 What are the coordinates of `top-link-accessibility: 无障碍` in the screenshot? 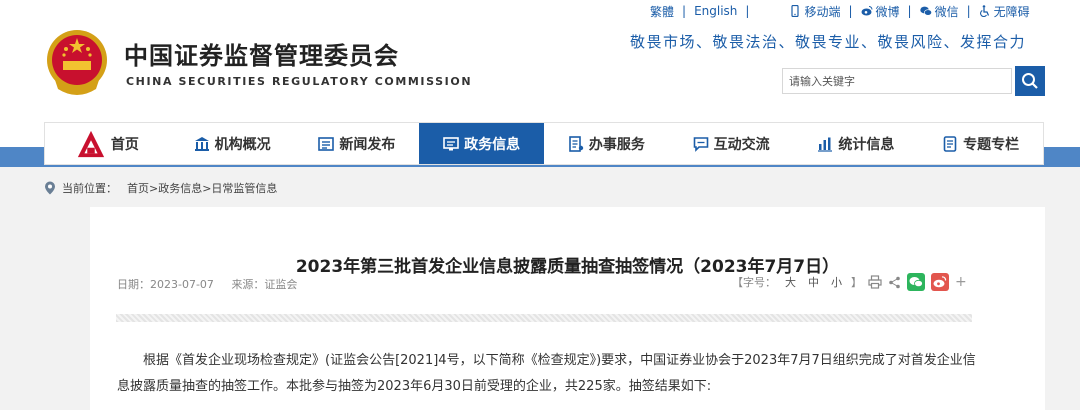 It's located at (1004, 11).